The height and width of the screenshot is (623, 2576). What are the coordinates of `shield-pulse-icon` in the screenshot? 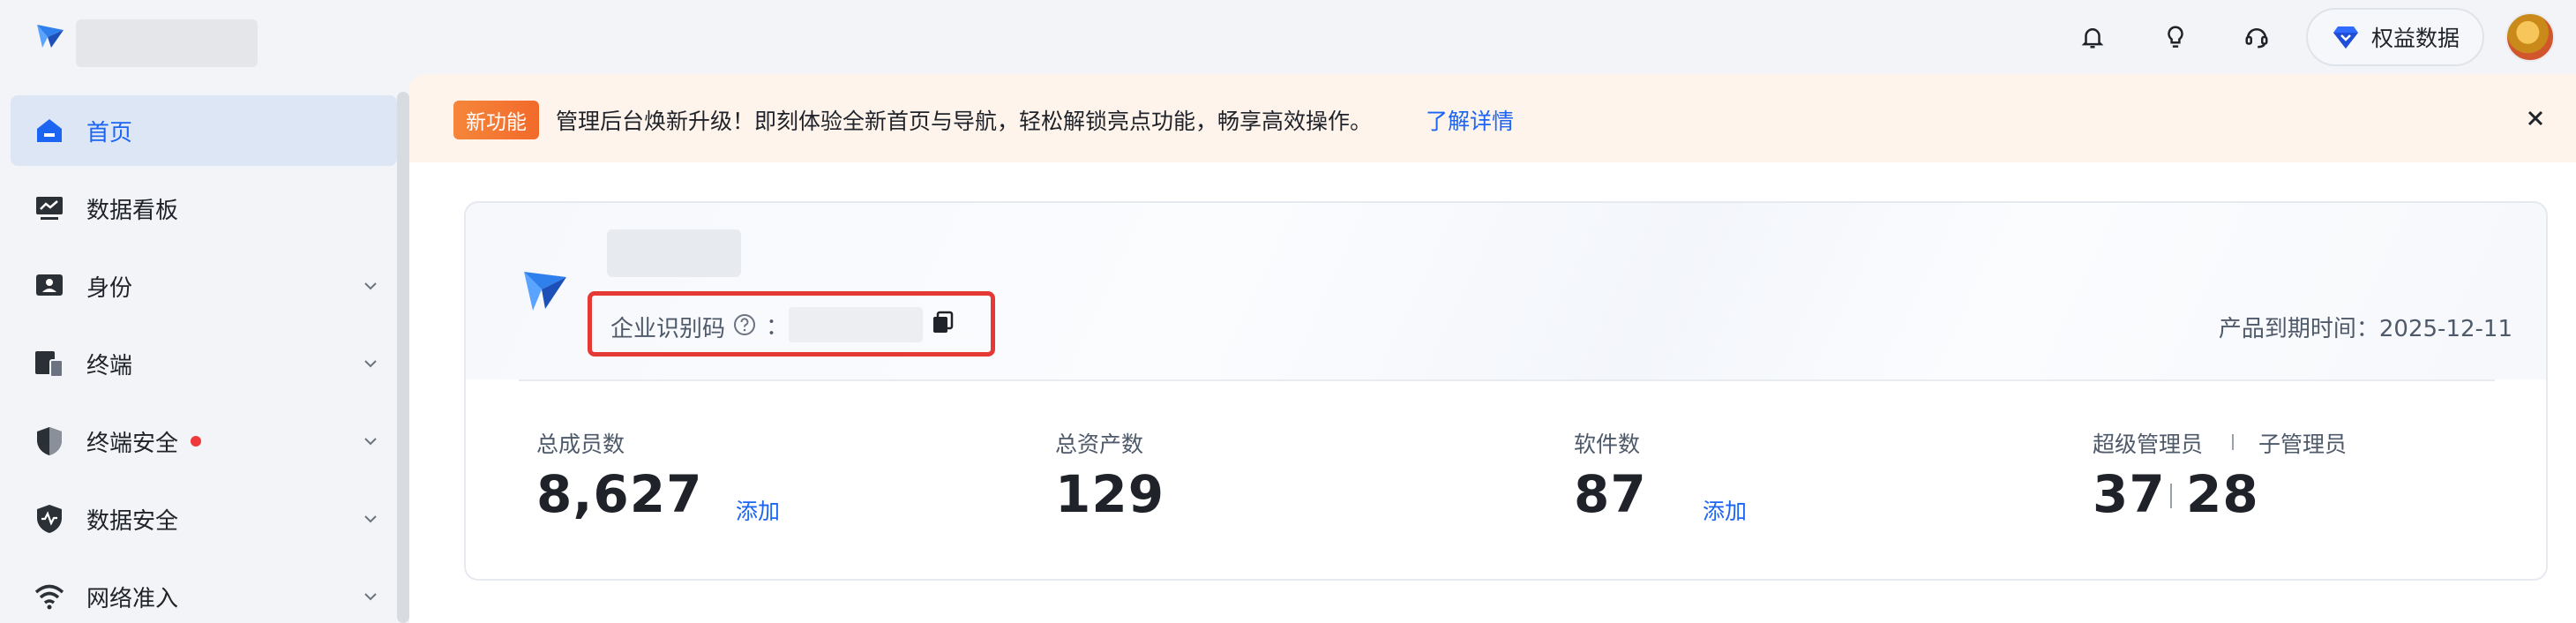 It's located at (50, 519).